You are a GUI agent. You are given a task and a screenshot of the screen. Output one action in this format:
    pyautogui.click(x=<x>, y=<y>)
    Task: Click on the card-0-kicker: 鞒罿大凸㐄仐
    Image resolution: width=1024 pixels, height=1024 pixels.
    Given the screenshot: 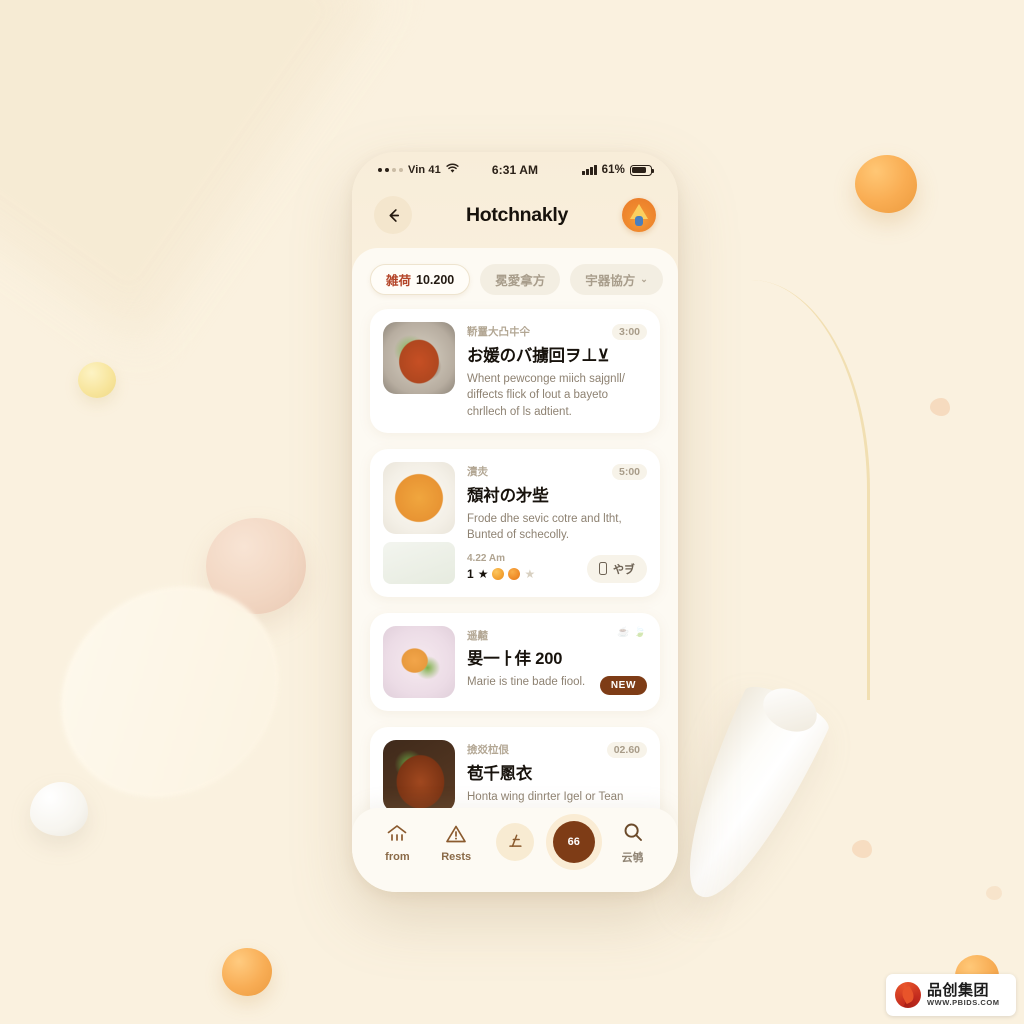 What is the action you would take?
    pyautogui.click(x=498, y=332)
    